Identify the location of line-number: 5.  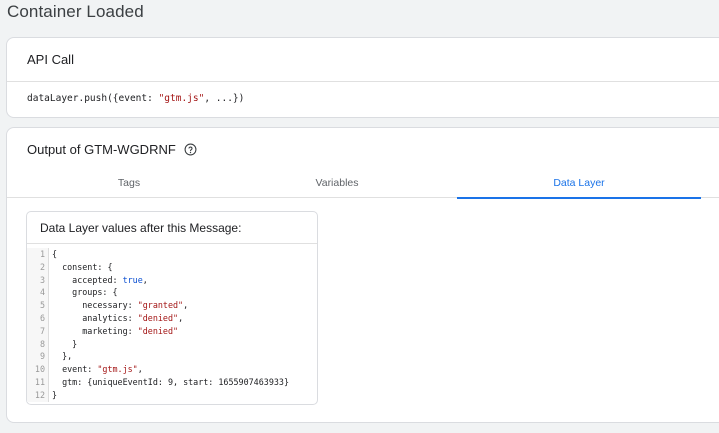
(42, 305).